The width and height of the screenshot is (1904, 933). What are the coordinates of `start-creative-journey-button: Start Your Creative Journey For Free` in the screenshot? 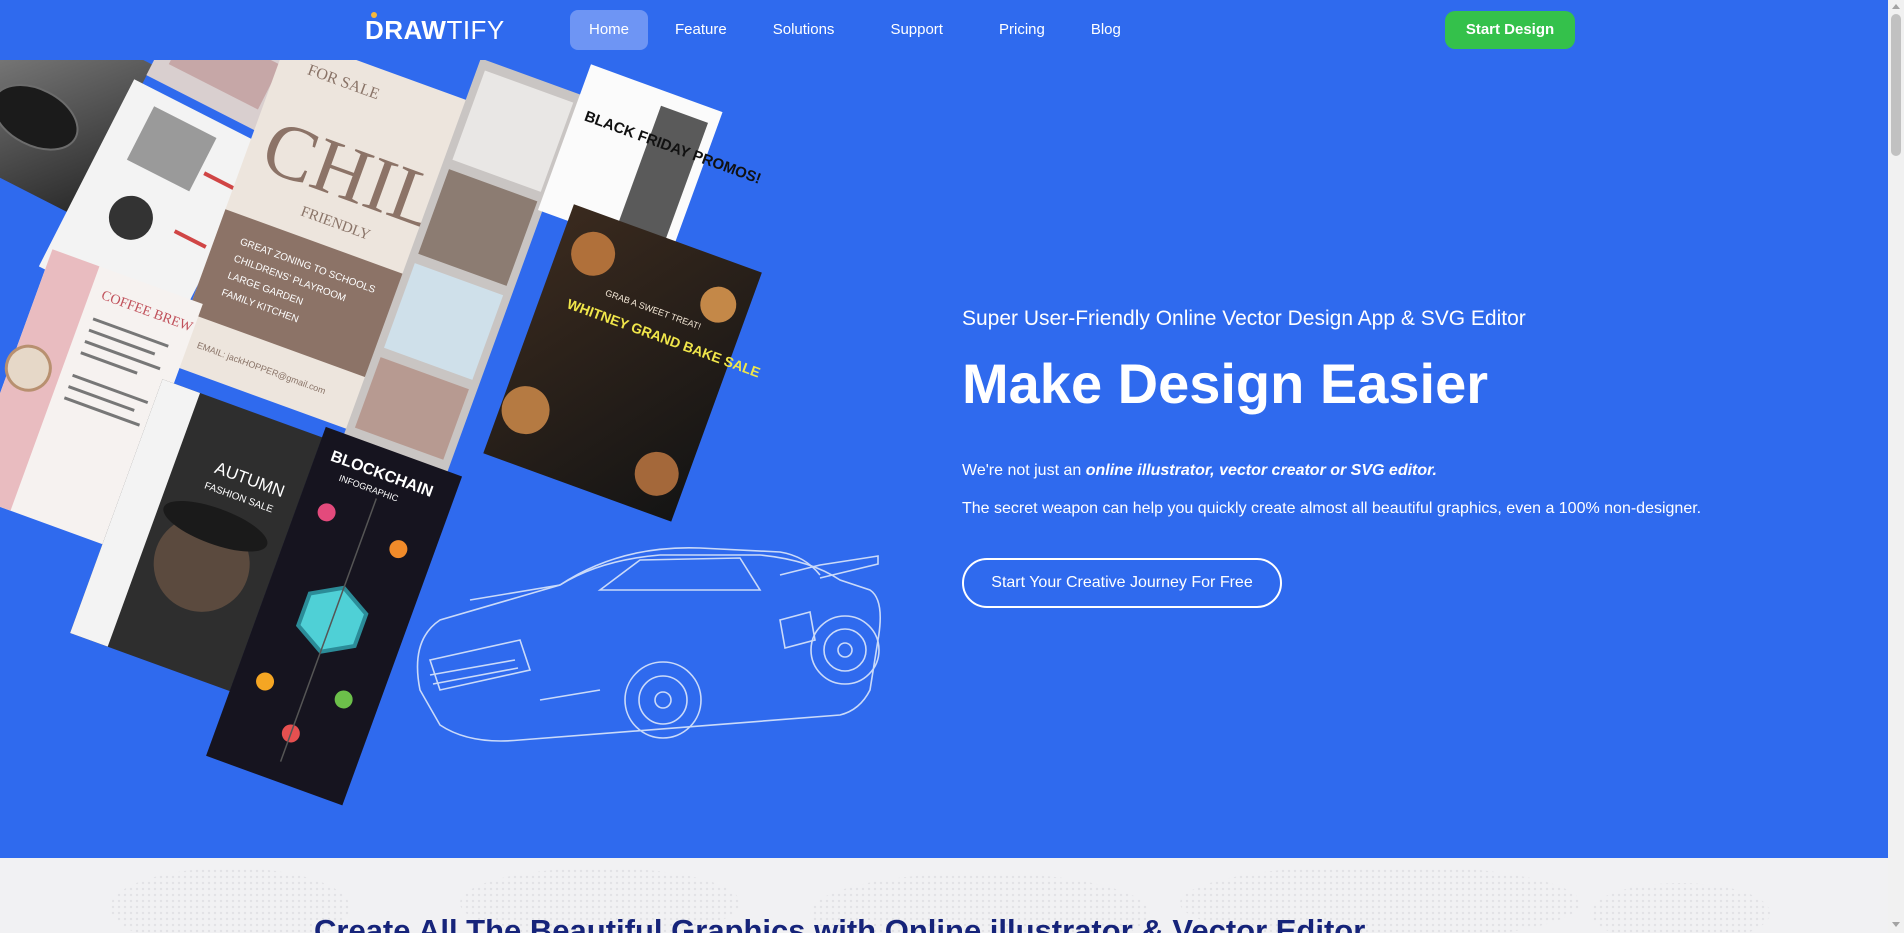 It's located at (1122, 583).